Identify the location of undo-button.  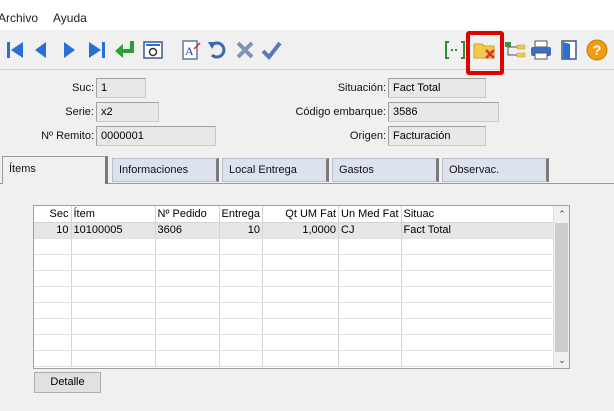
(217, 50).